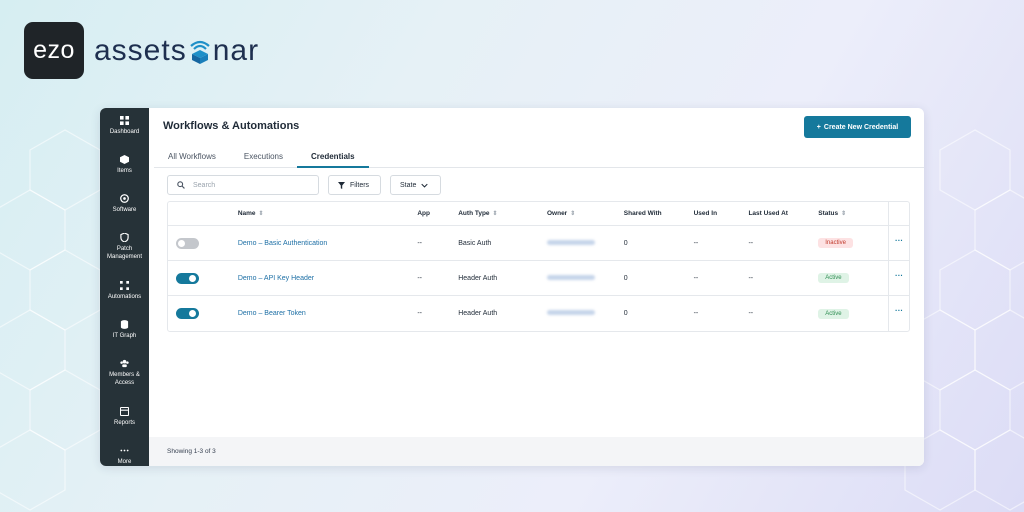 This screenshot has height=512, width=1024. I want to click on sidebar-item-reports: Reports, so click(124, 426).